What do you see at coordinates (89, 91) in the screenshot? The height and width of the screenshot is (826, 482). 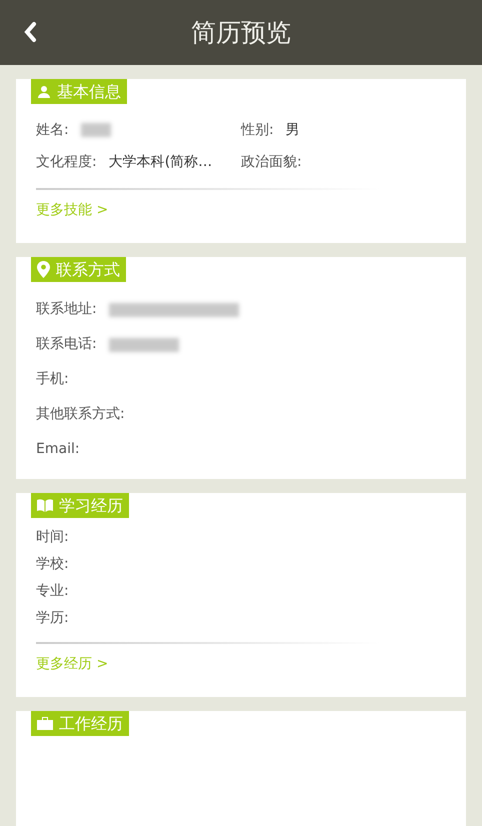 I see `section-title: 基本信息` at bounding box center [89, 91].